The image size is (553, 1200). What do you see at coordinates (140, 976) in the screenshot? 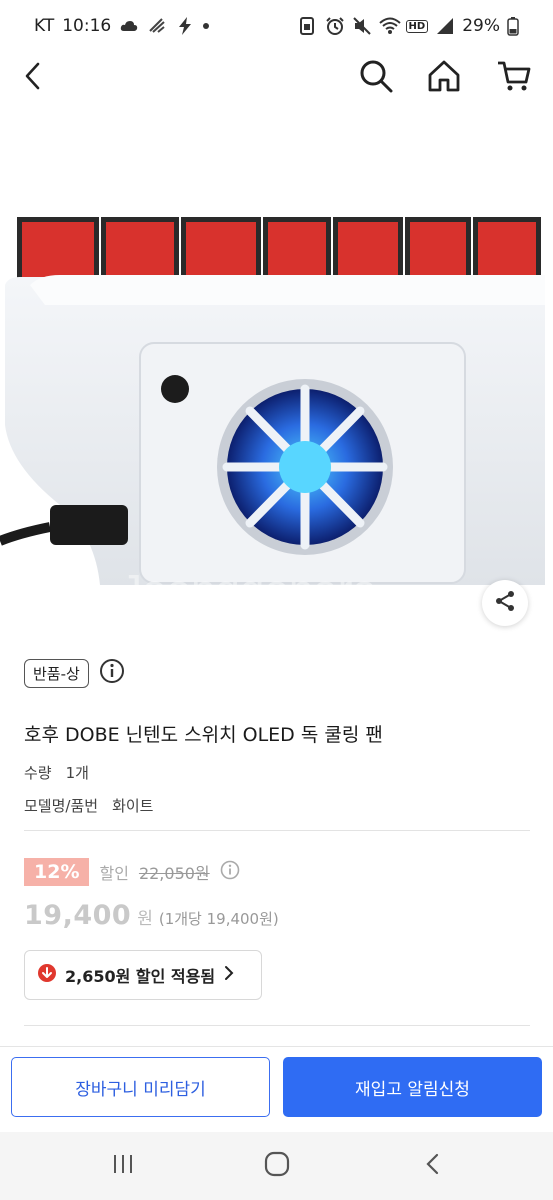
I see `coupon-text: 2,650원 할인 적용됨` at bounding box center [140, 976].